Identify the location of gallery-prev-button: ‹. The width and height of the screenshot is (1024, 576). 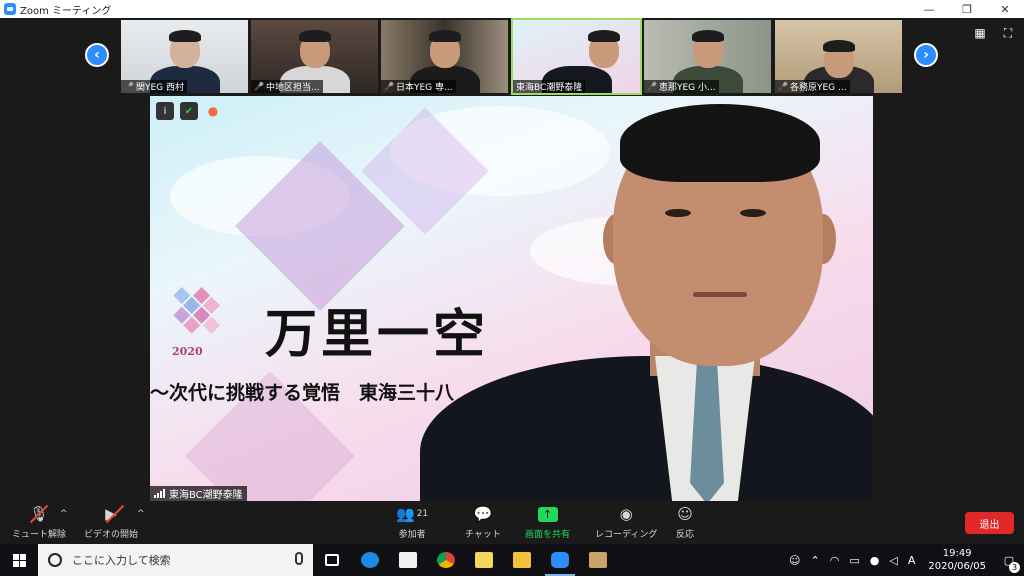
(97, 55).